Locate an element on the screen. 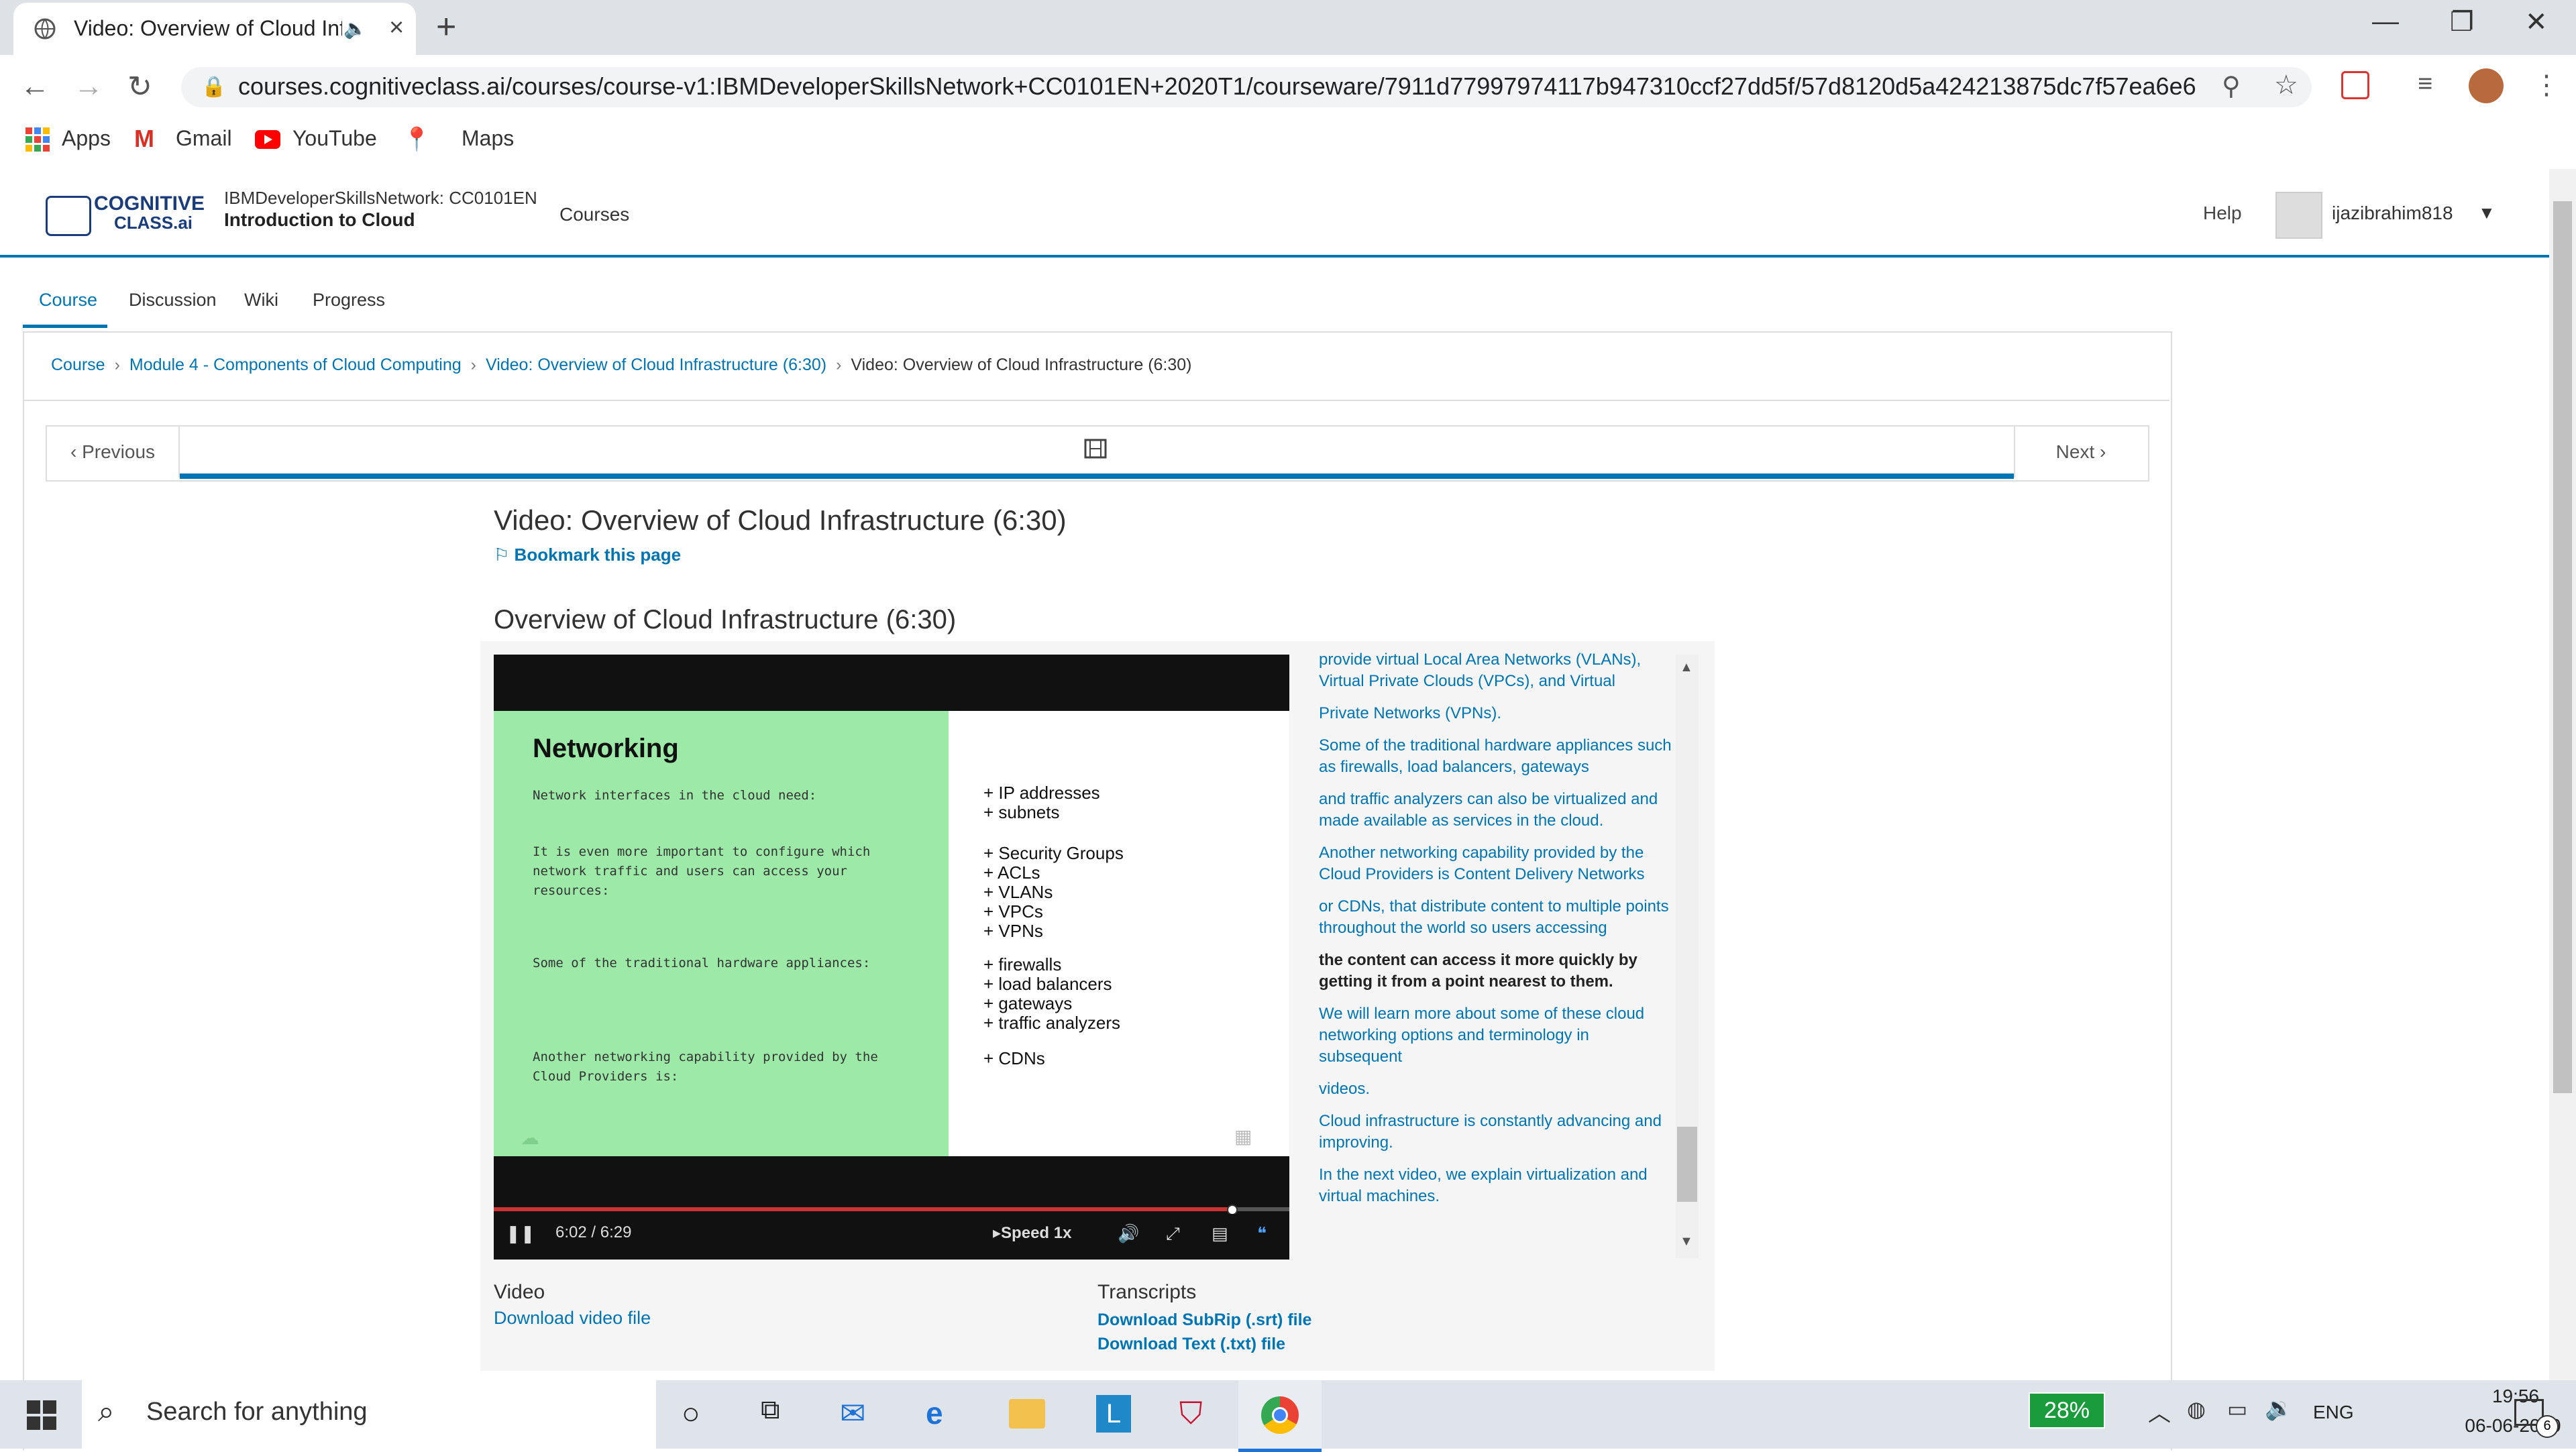 This screenshot has height=1452, width=2576. tab-discussion: Discussion is located at coordinates (173, 300).